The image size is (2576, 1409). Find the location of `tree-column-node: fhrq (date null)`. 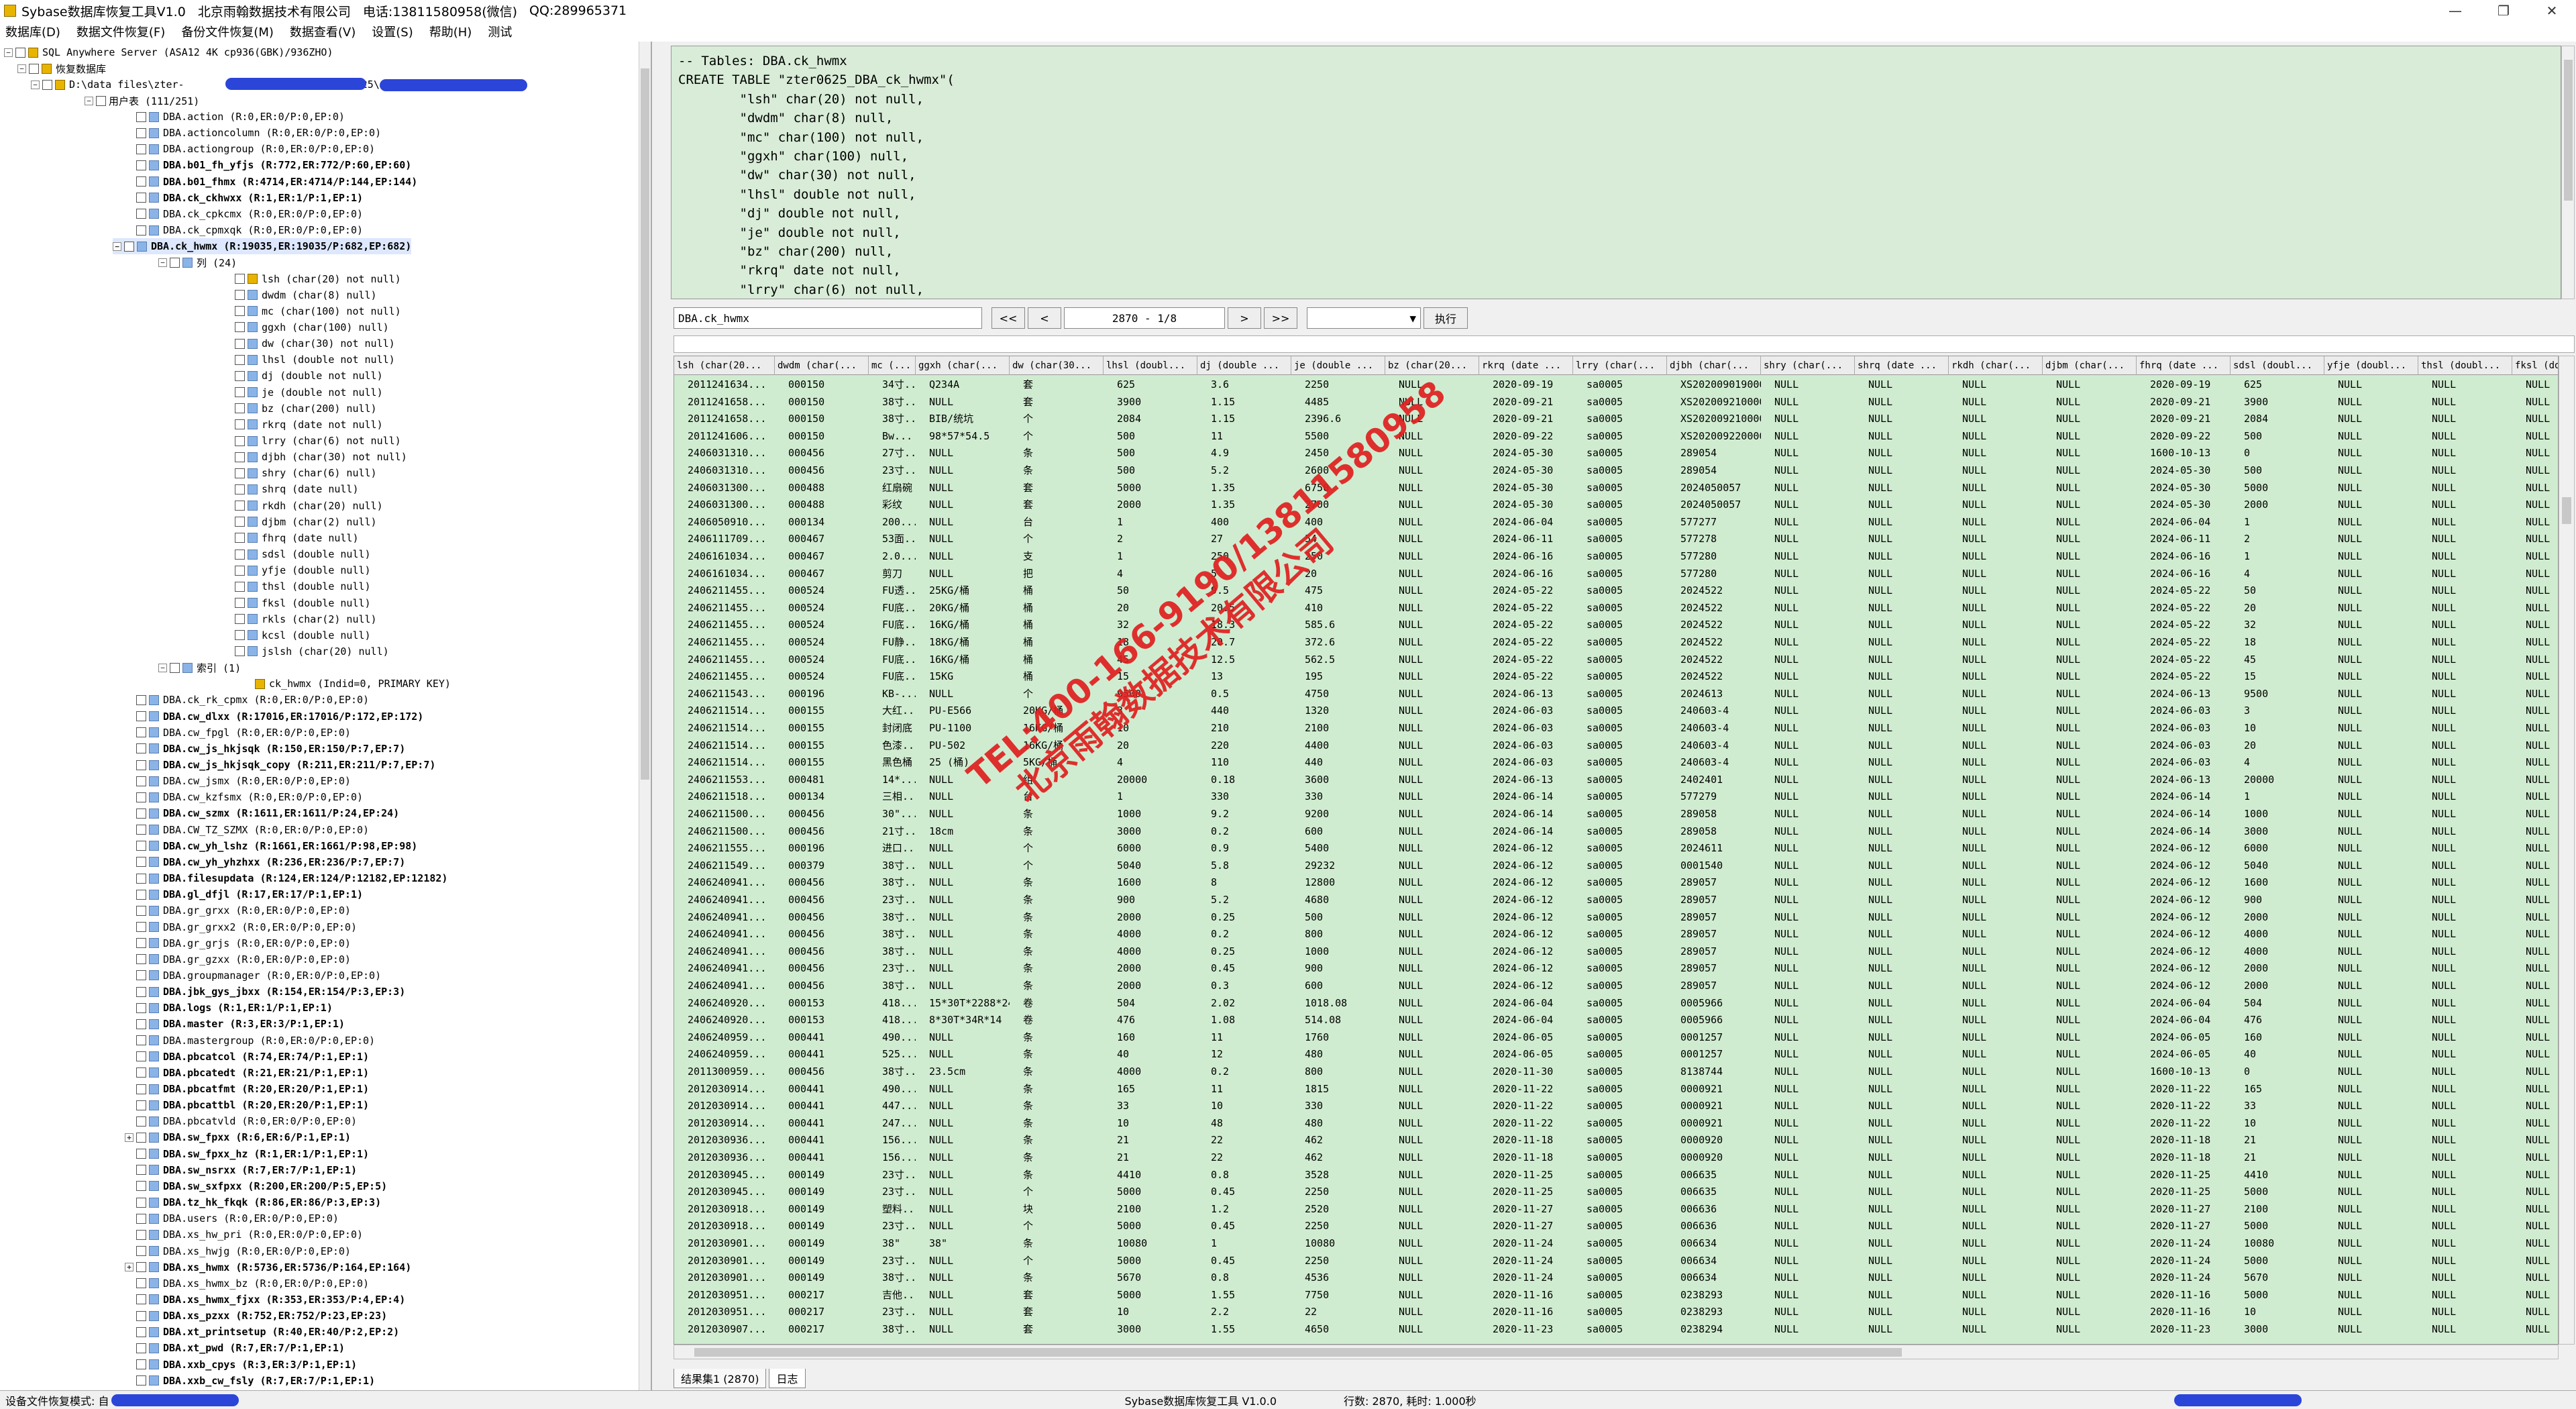

tree-column-node: fhrq (date null) is located at coordinates (297, 538).